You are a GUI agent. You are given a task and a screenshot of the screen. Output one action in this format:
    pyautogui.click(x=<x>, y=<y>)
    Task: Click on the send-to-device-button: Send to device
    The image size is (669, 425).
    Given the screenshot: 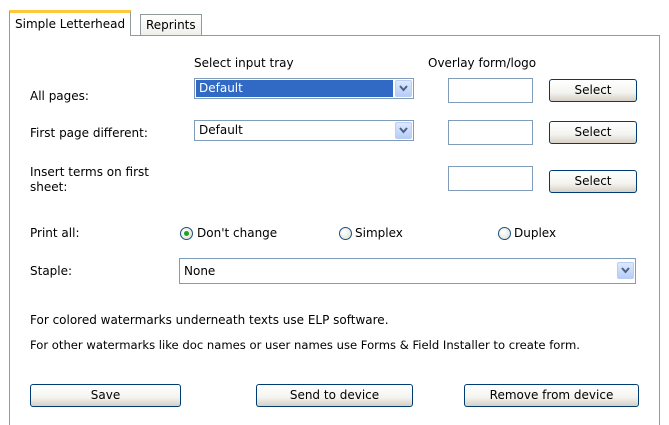 What is the action you would take?
    pyautogui.click(x=334, y=395)
    